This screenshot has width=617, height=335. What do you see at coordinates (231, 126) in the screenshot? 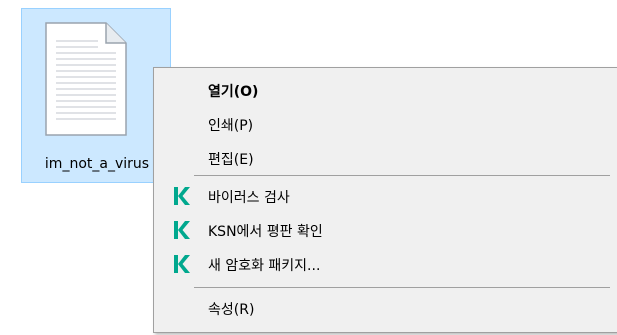
I see `menu-item-print-label: 인쇄(P)` at bounding box center [231, 126].